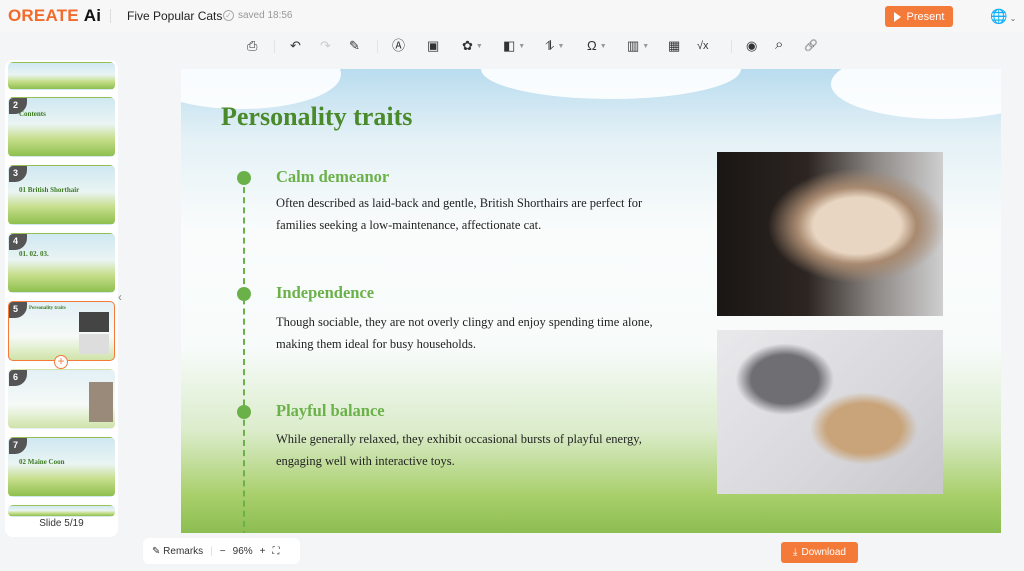 The height and width of the screenshot is (571, 1024). What do you see at coordinates (258, 15) in the screenshot?
I see `save-status: ✓ saved 18:56` at bounding box center [258, 15].